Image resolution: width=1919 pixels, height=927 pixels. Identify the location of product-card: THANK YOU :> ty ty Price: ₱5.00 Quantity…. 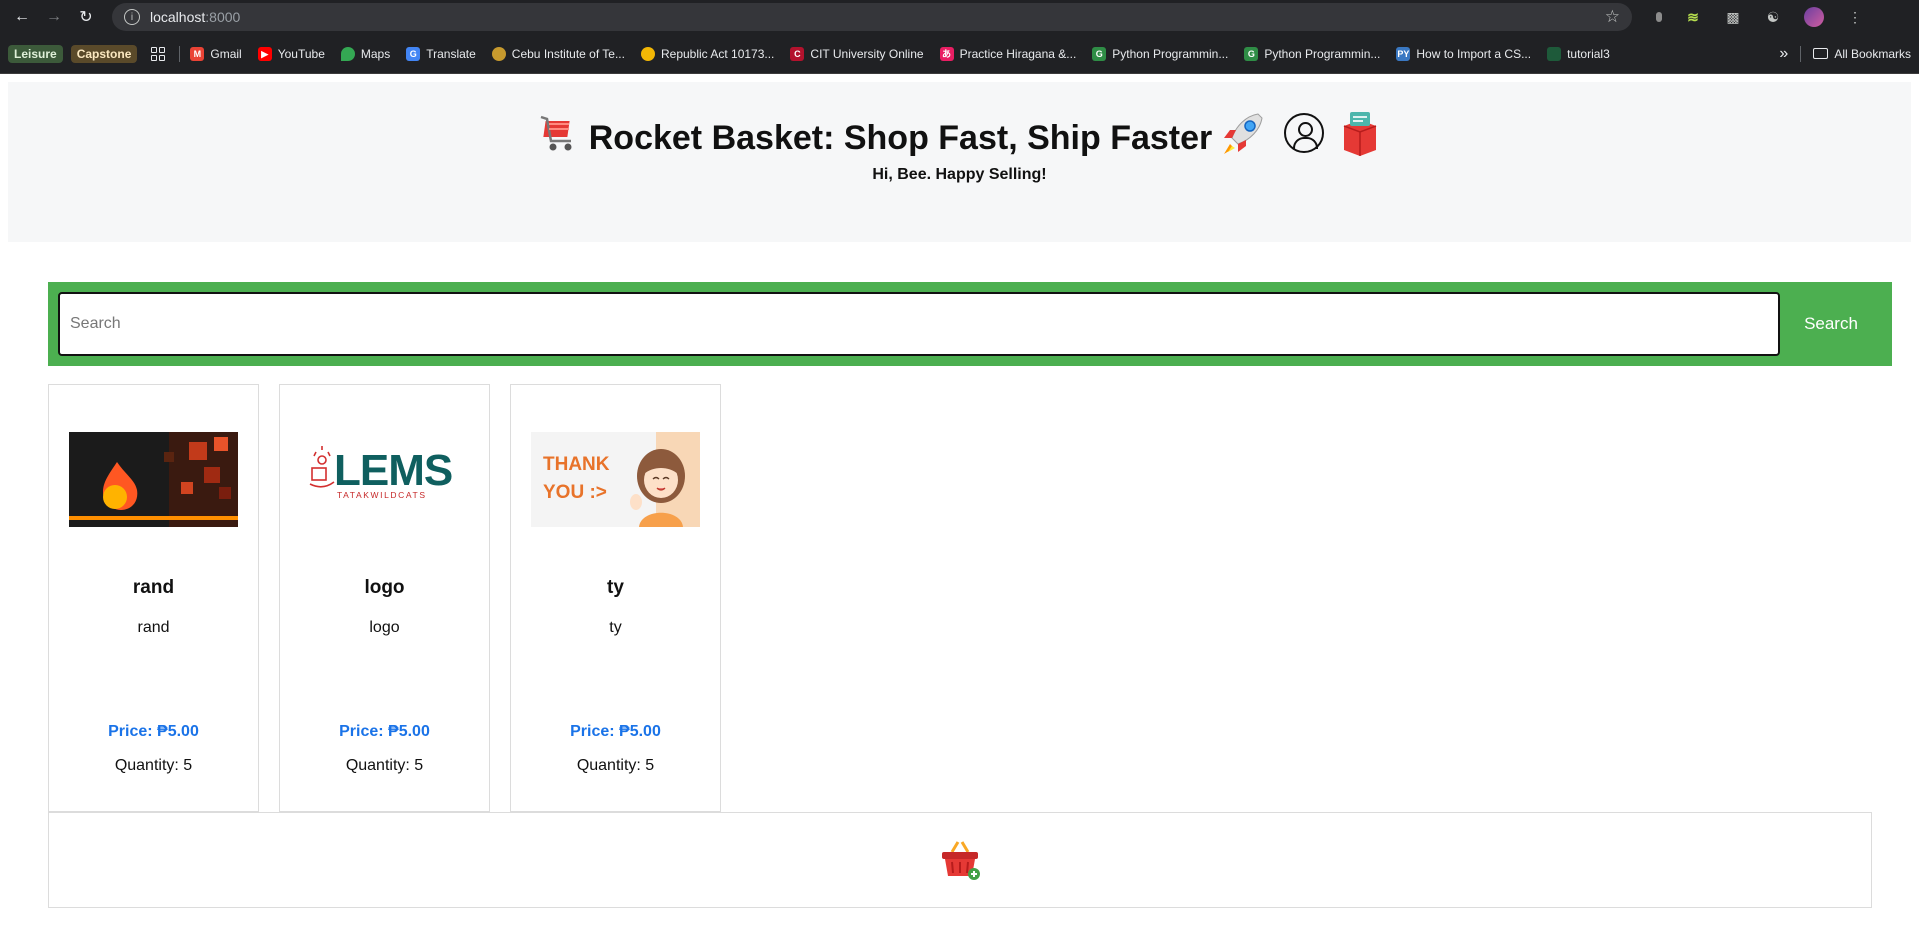
(615, 598).